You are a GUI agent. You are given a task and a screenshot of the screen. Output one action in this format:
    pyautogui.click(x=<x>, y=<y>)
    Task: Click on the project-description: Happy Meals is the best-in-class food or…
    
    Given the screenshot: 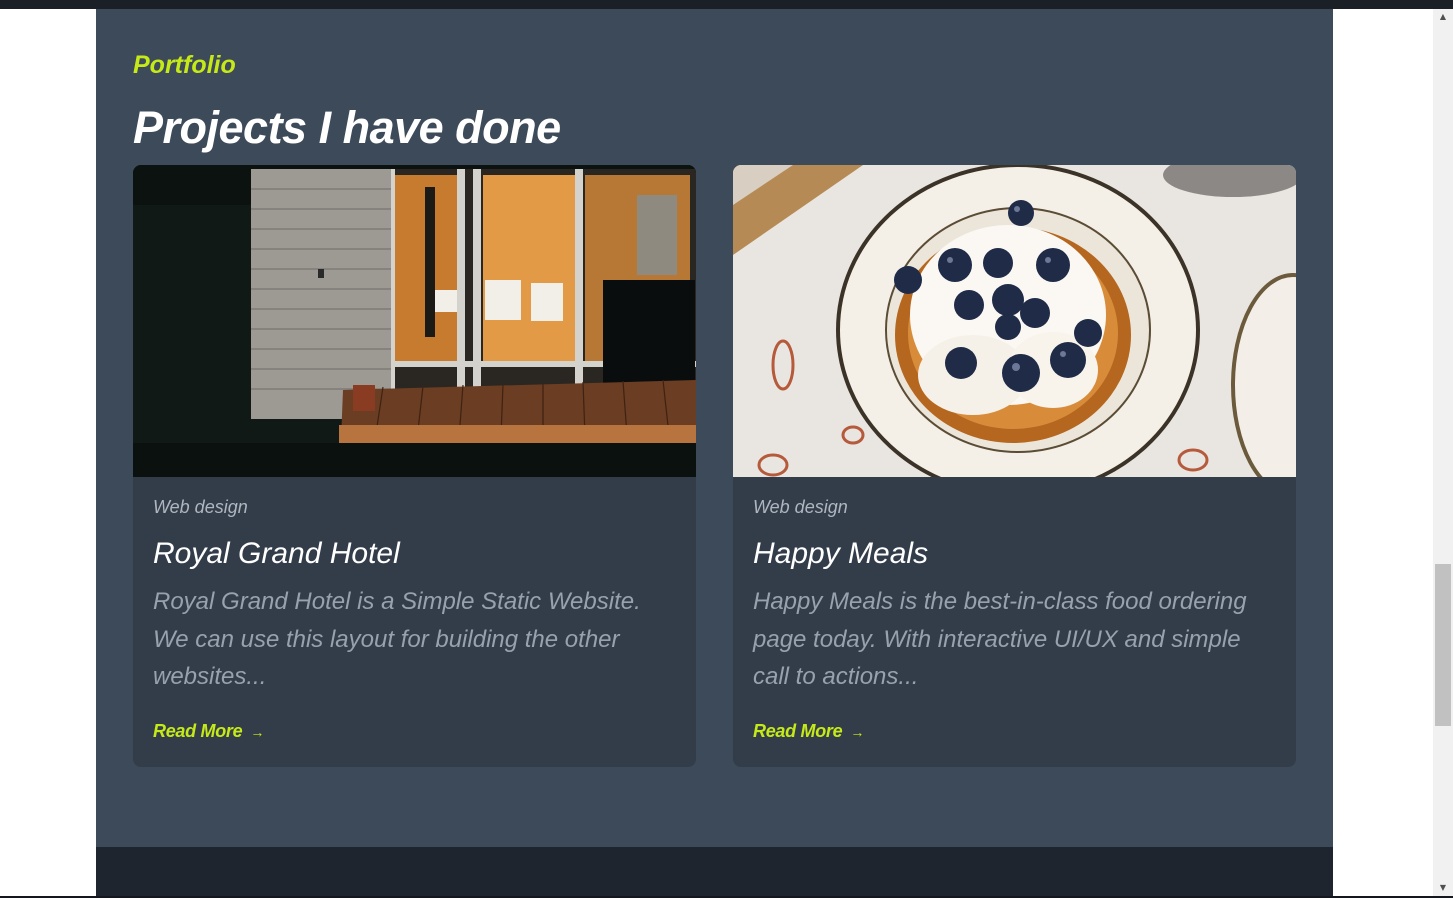 What is the action you would take?
    pyautogui.click(x=1000, y=639)
    